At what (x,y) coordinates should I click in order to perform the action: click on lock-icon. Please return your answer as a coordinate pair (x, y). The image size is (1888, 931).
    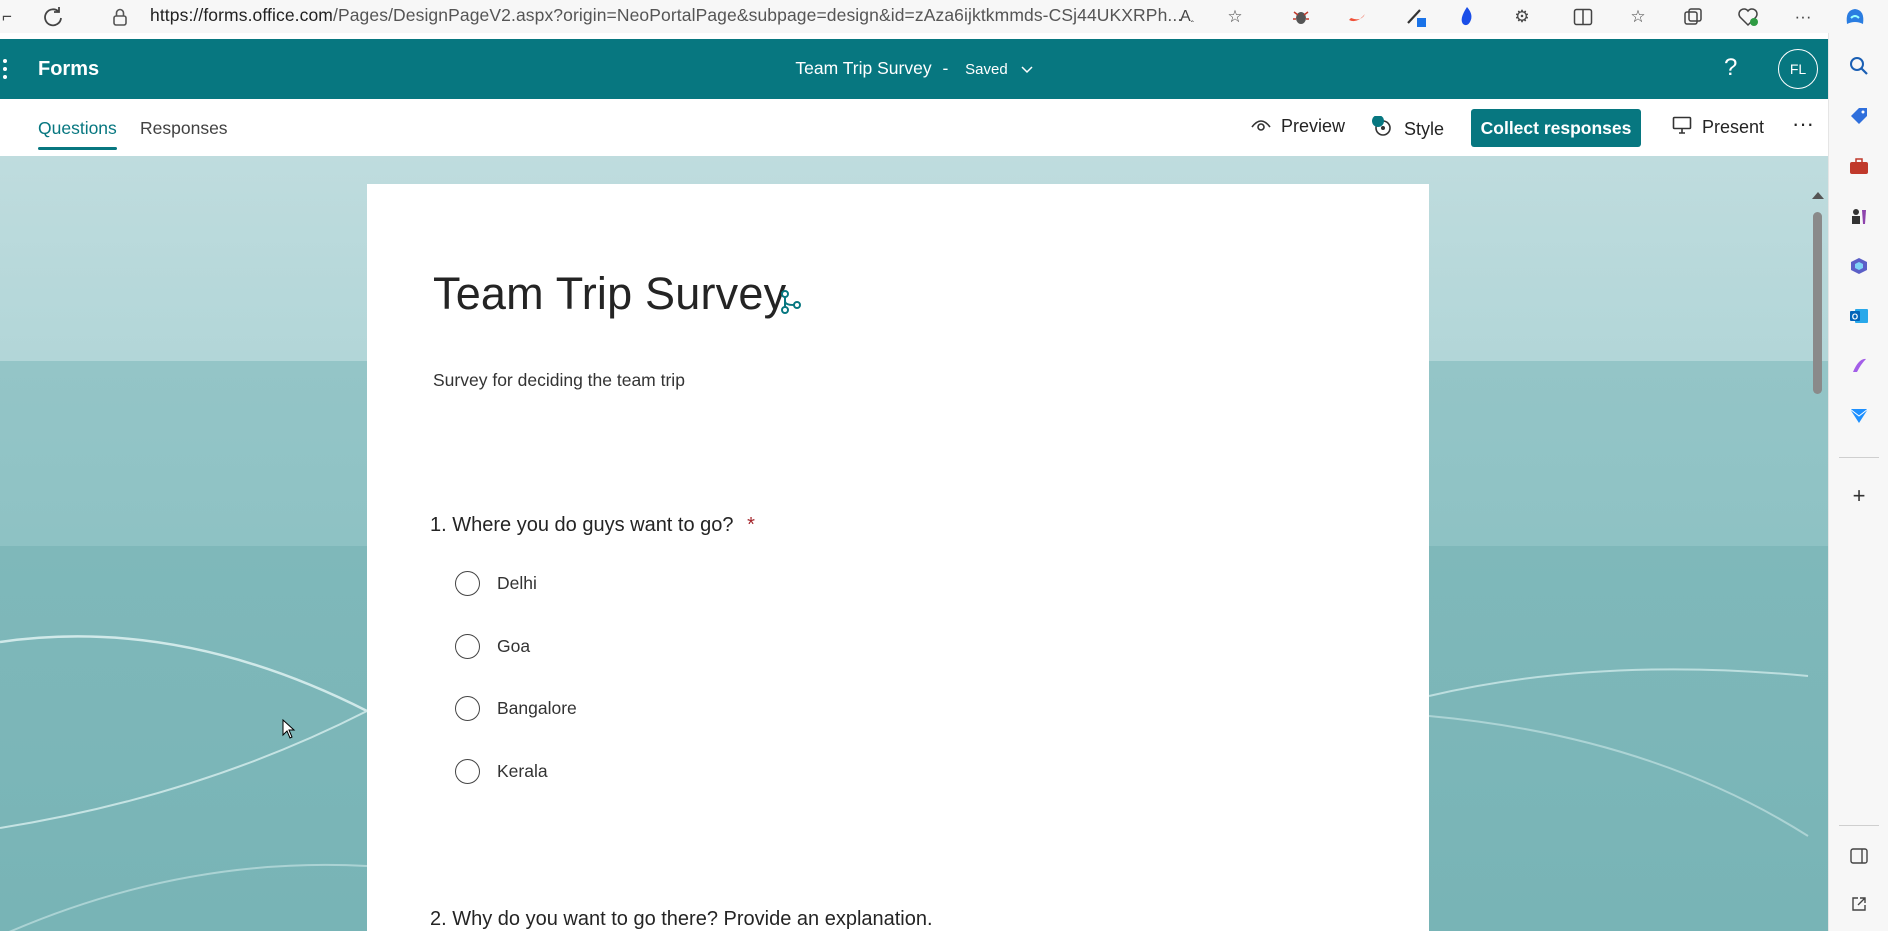
    Looking at the image, I should click on (120, 17).